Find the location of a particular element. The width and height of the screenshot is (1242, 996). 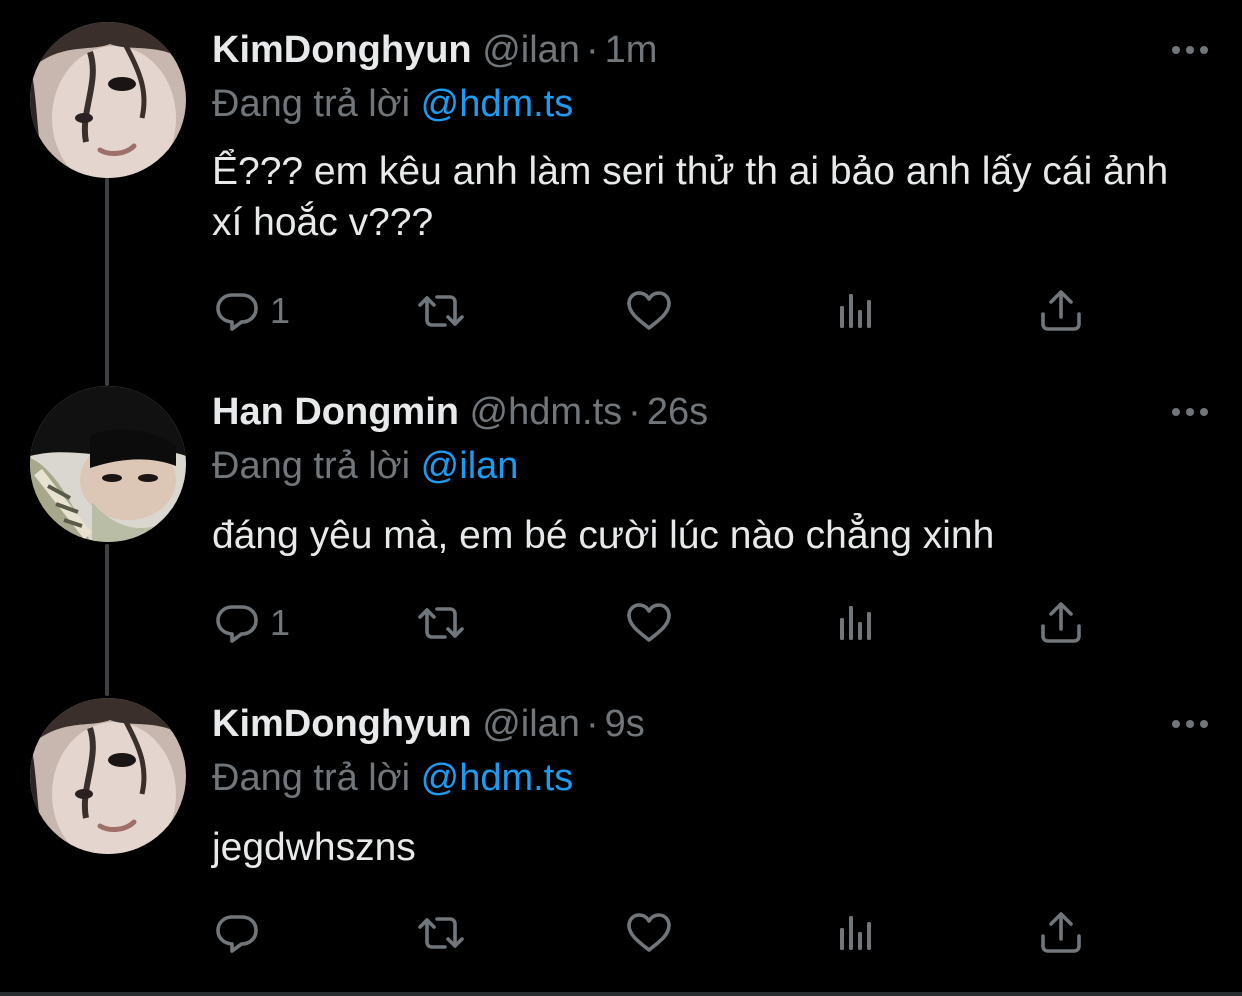

handle: @hdm.ts is located at coordinates (546, 412).